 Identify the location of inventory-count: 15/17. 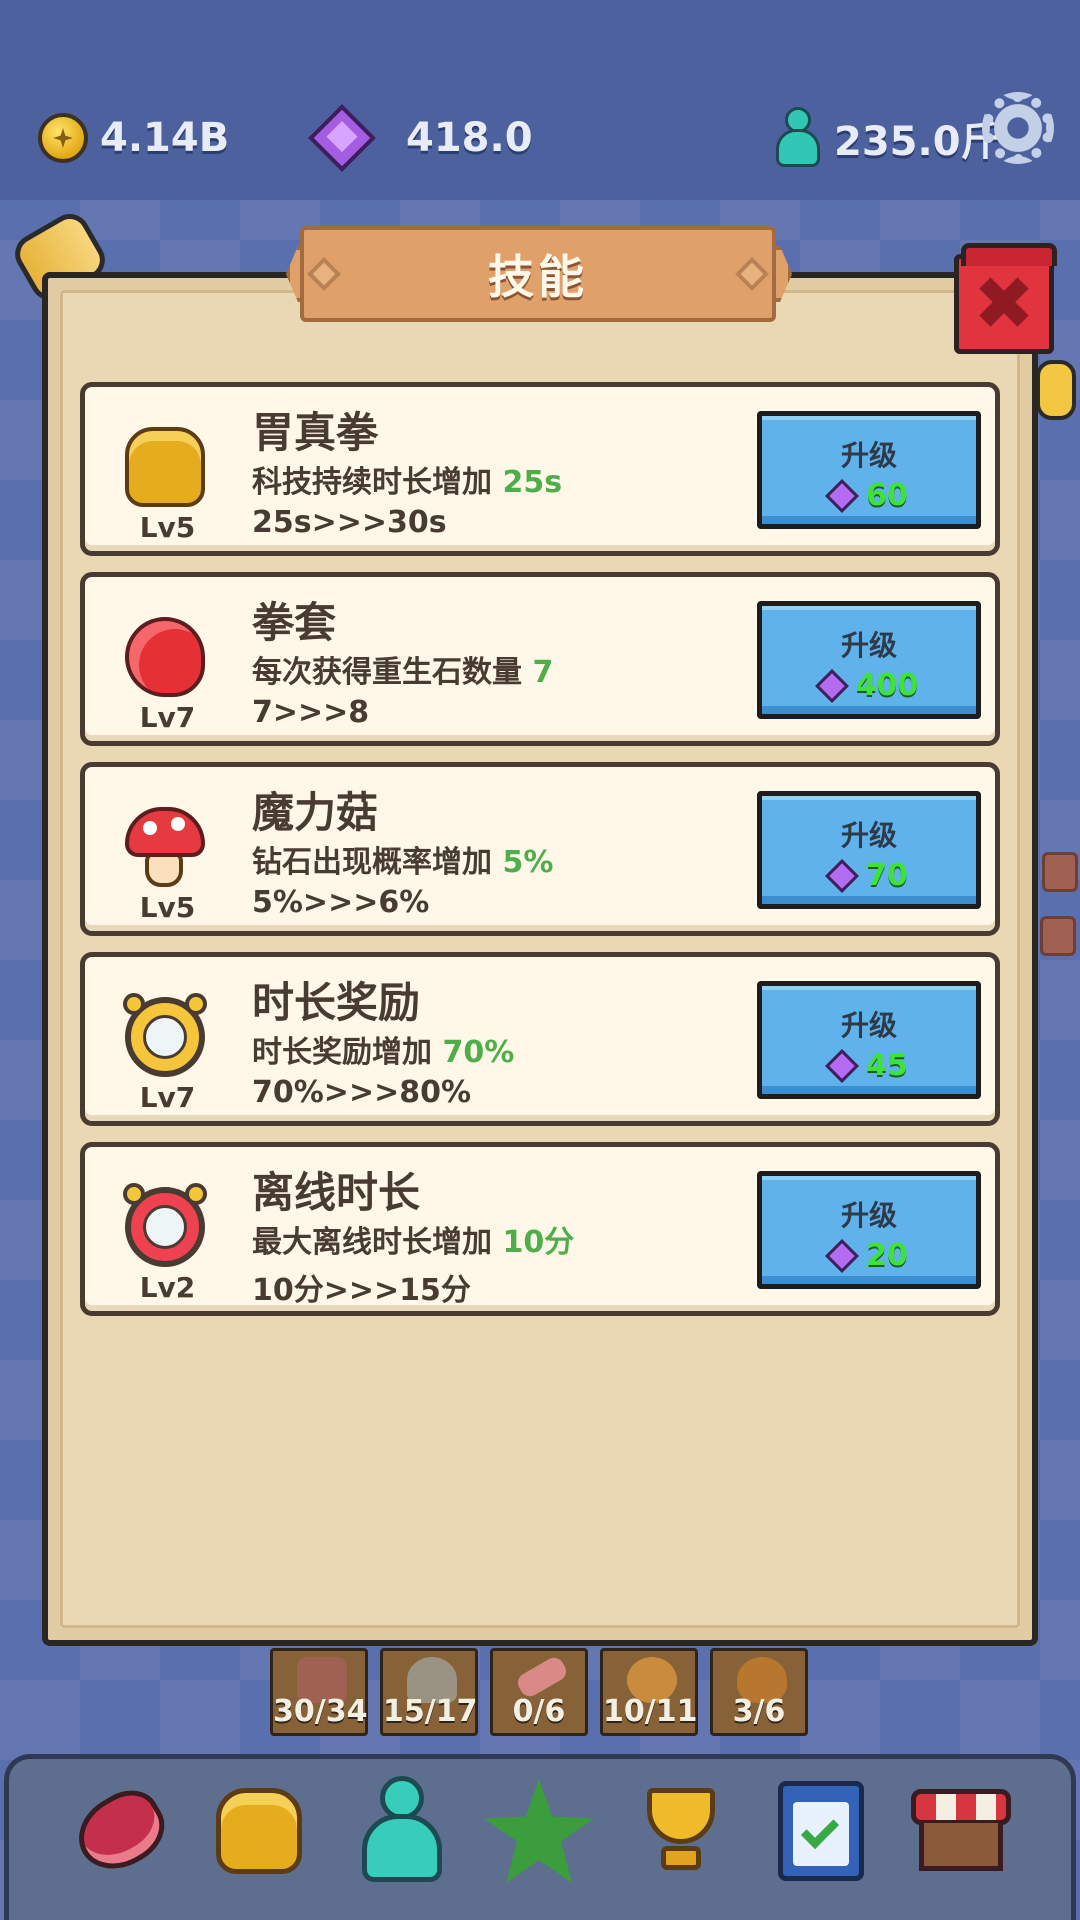
(430, 1711).